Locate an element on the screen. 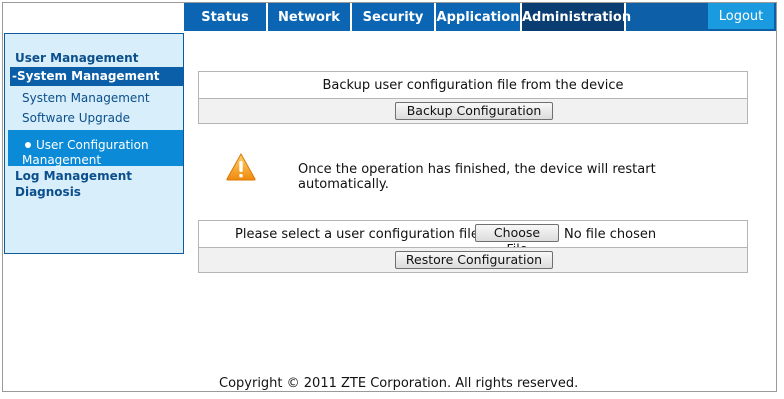  backup-button-row: Backup Configuration is located at coordinates (473, 110).